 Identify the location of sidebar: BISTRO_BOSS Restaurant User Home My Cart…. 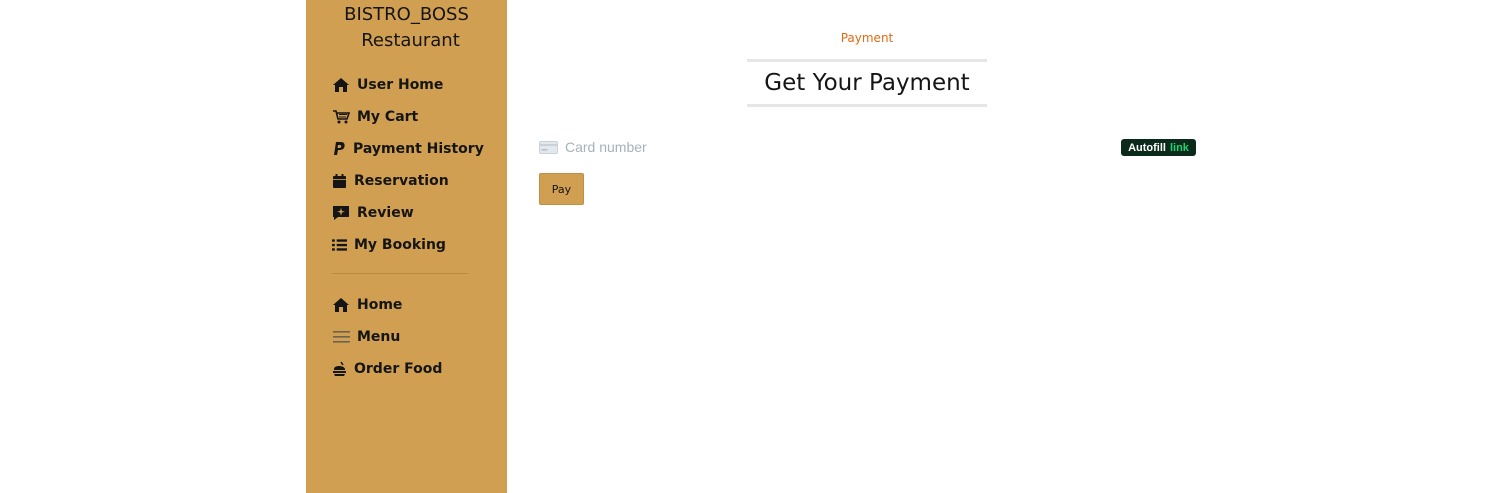
(406, 246).